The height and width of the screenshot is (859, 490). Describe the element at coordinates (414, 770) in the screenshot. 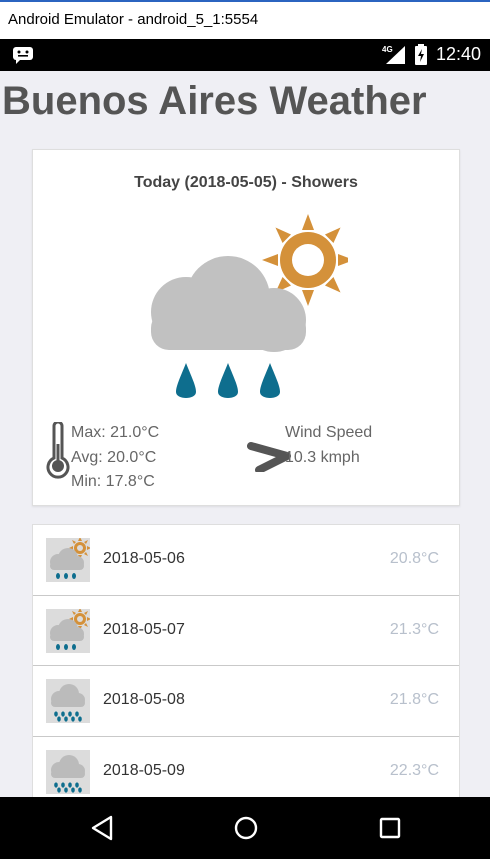

I see `forecast-temp: 22.3°C` at that location.